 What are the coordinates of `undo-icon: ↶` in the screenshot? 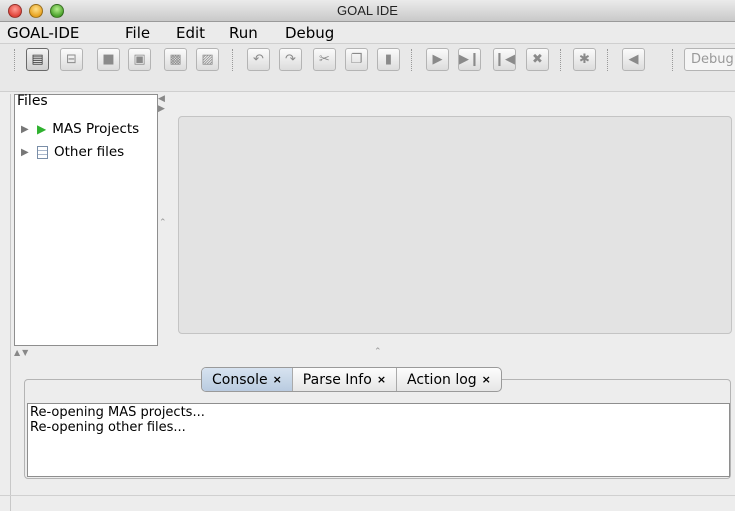 It's located at (258, 59).